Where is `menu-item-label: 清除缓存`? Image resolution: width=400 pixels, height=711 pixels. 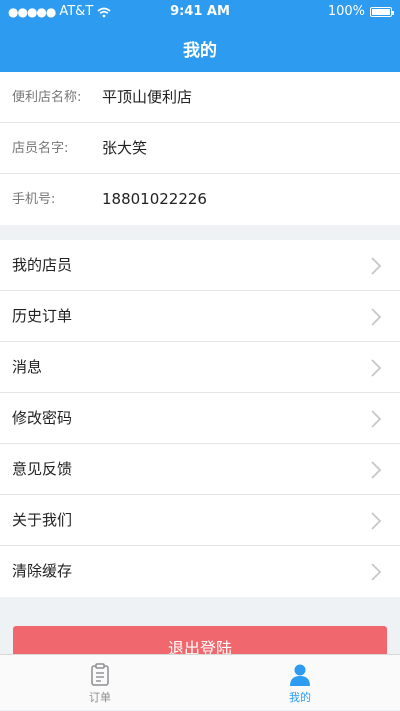 menu-item-label: 清除缓存 is located at coordinates (42, 571).